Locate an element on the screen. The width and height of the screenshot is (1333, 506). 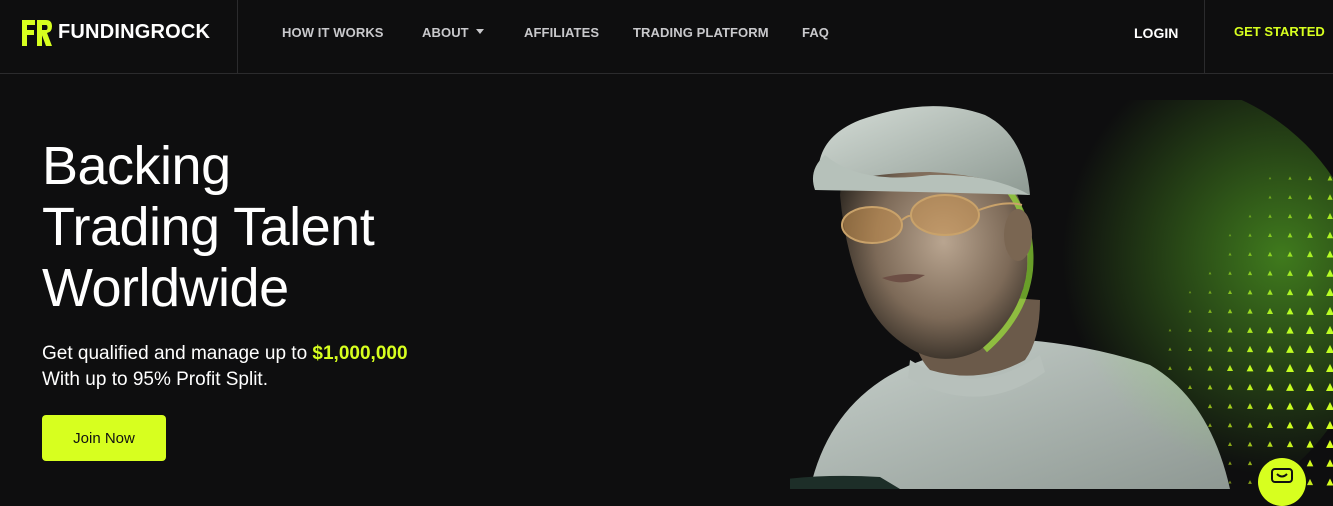
brand-logo: FUNDINGROCK is located at coordinates (119, 37).